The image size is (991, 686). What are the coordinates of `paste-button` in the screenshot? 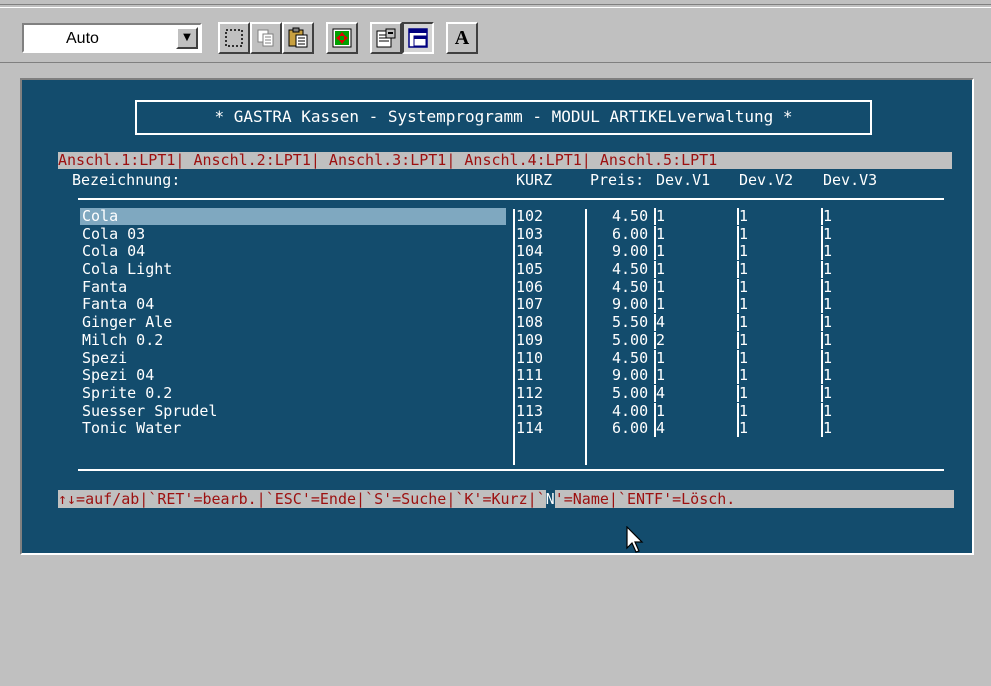 It's located at (298, 38).